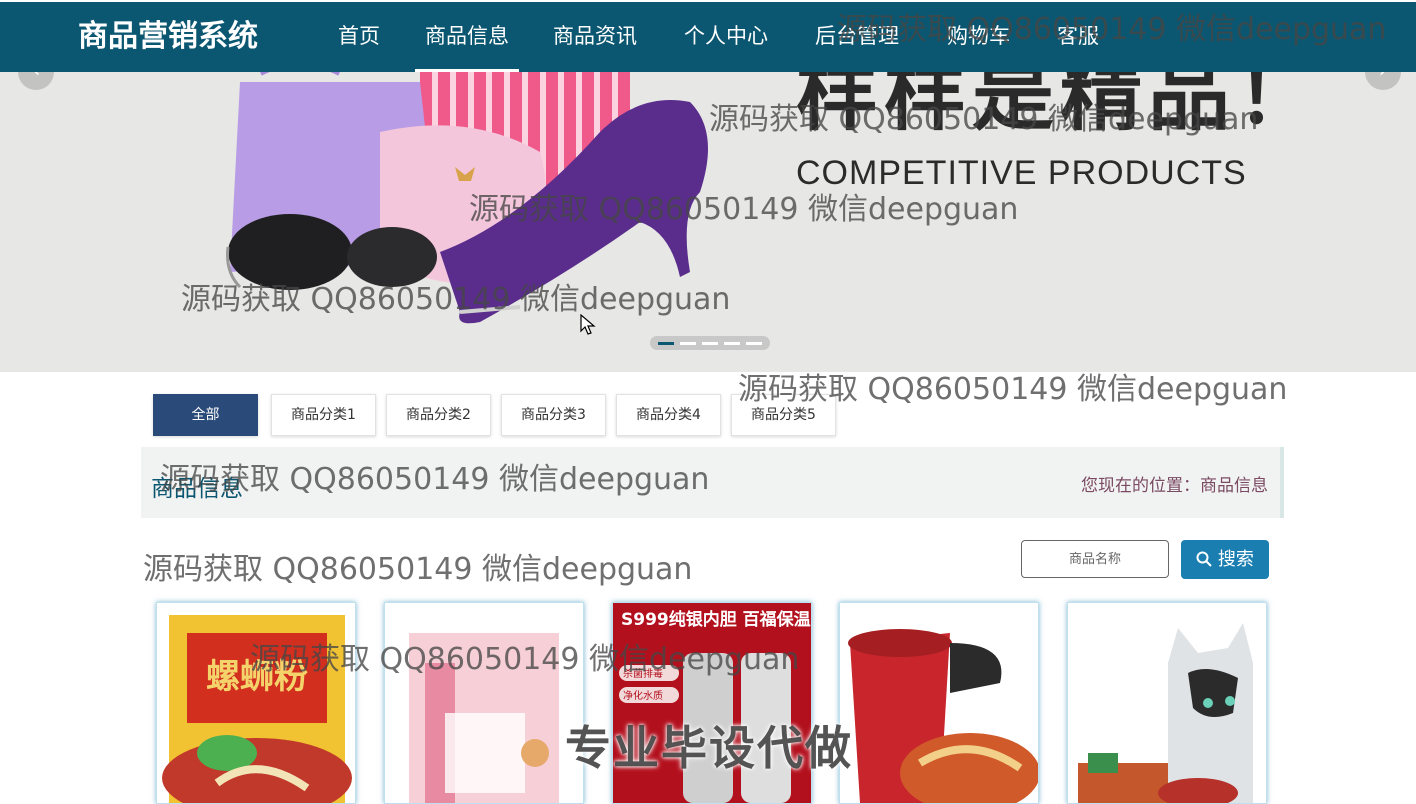  Describe the element at coordinates (1204, 559) in the screenshot. I see `search-icon` at that location.